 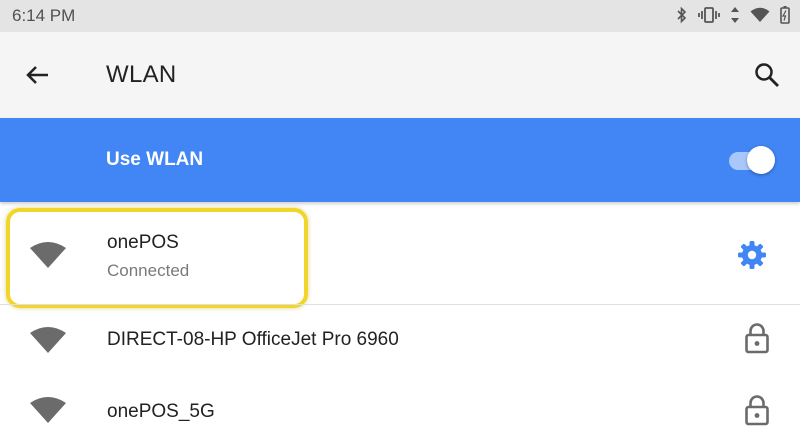 I want to click on status-time: 6:14 PM, so click(x=44, y=15).